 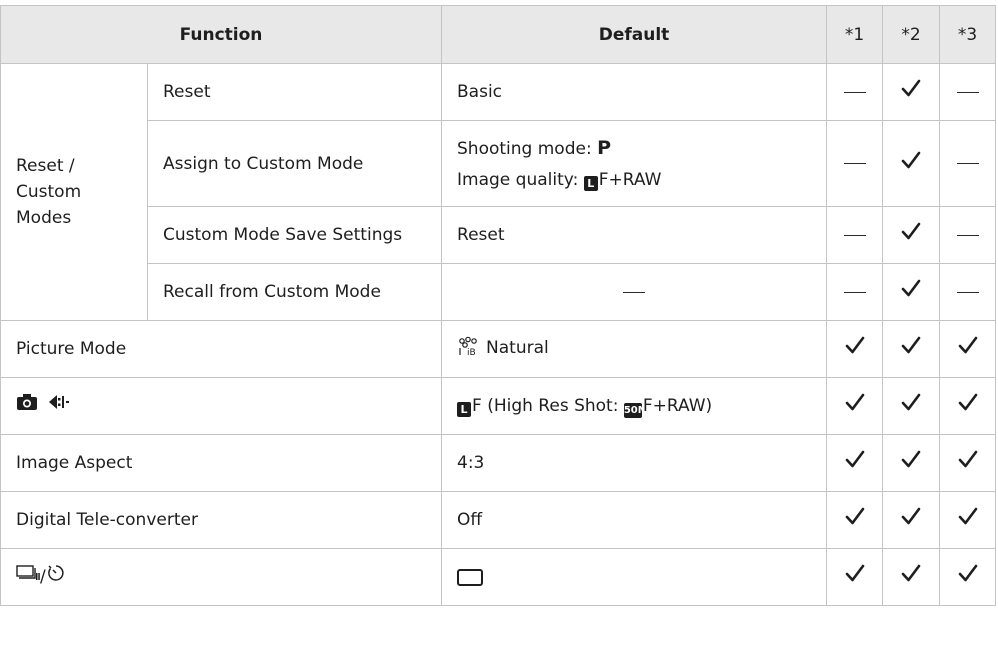 What do you see at coordinates (294, 235) in the screenshot?
I see `sub-function-cell: Custom Mode Save Settings` at bounding box center [294, 235].